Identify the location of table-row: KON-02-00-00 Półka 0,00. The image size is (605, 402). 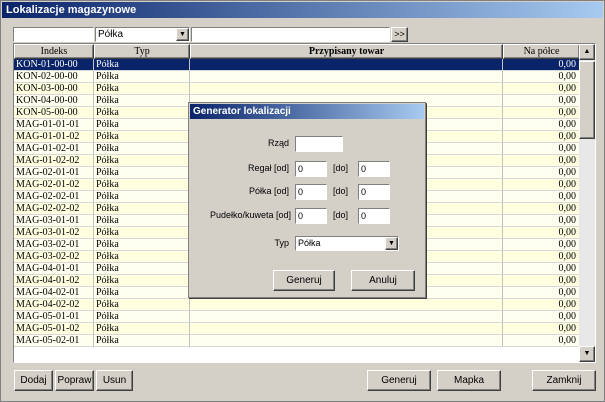
(297, 77).